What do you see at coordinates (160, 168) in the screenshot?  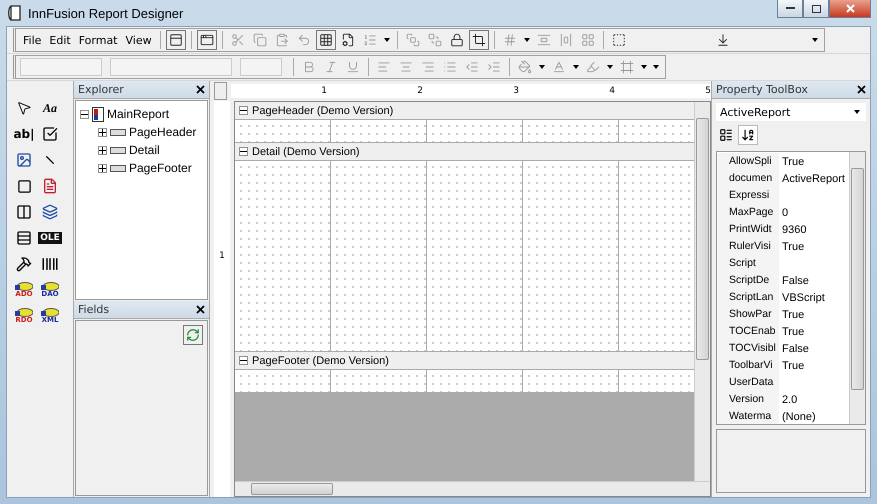 I see `tree-item: PageFooter` at bounding box center [160, 168].